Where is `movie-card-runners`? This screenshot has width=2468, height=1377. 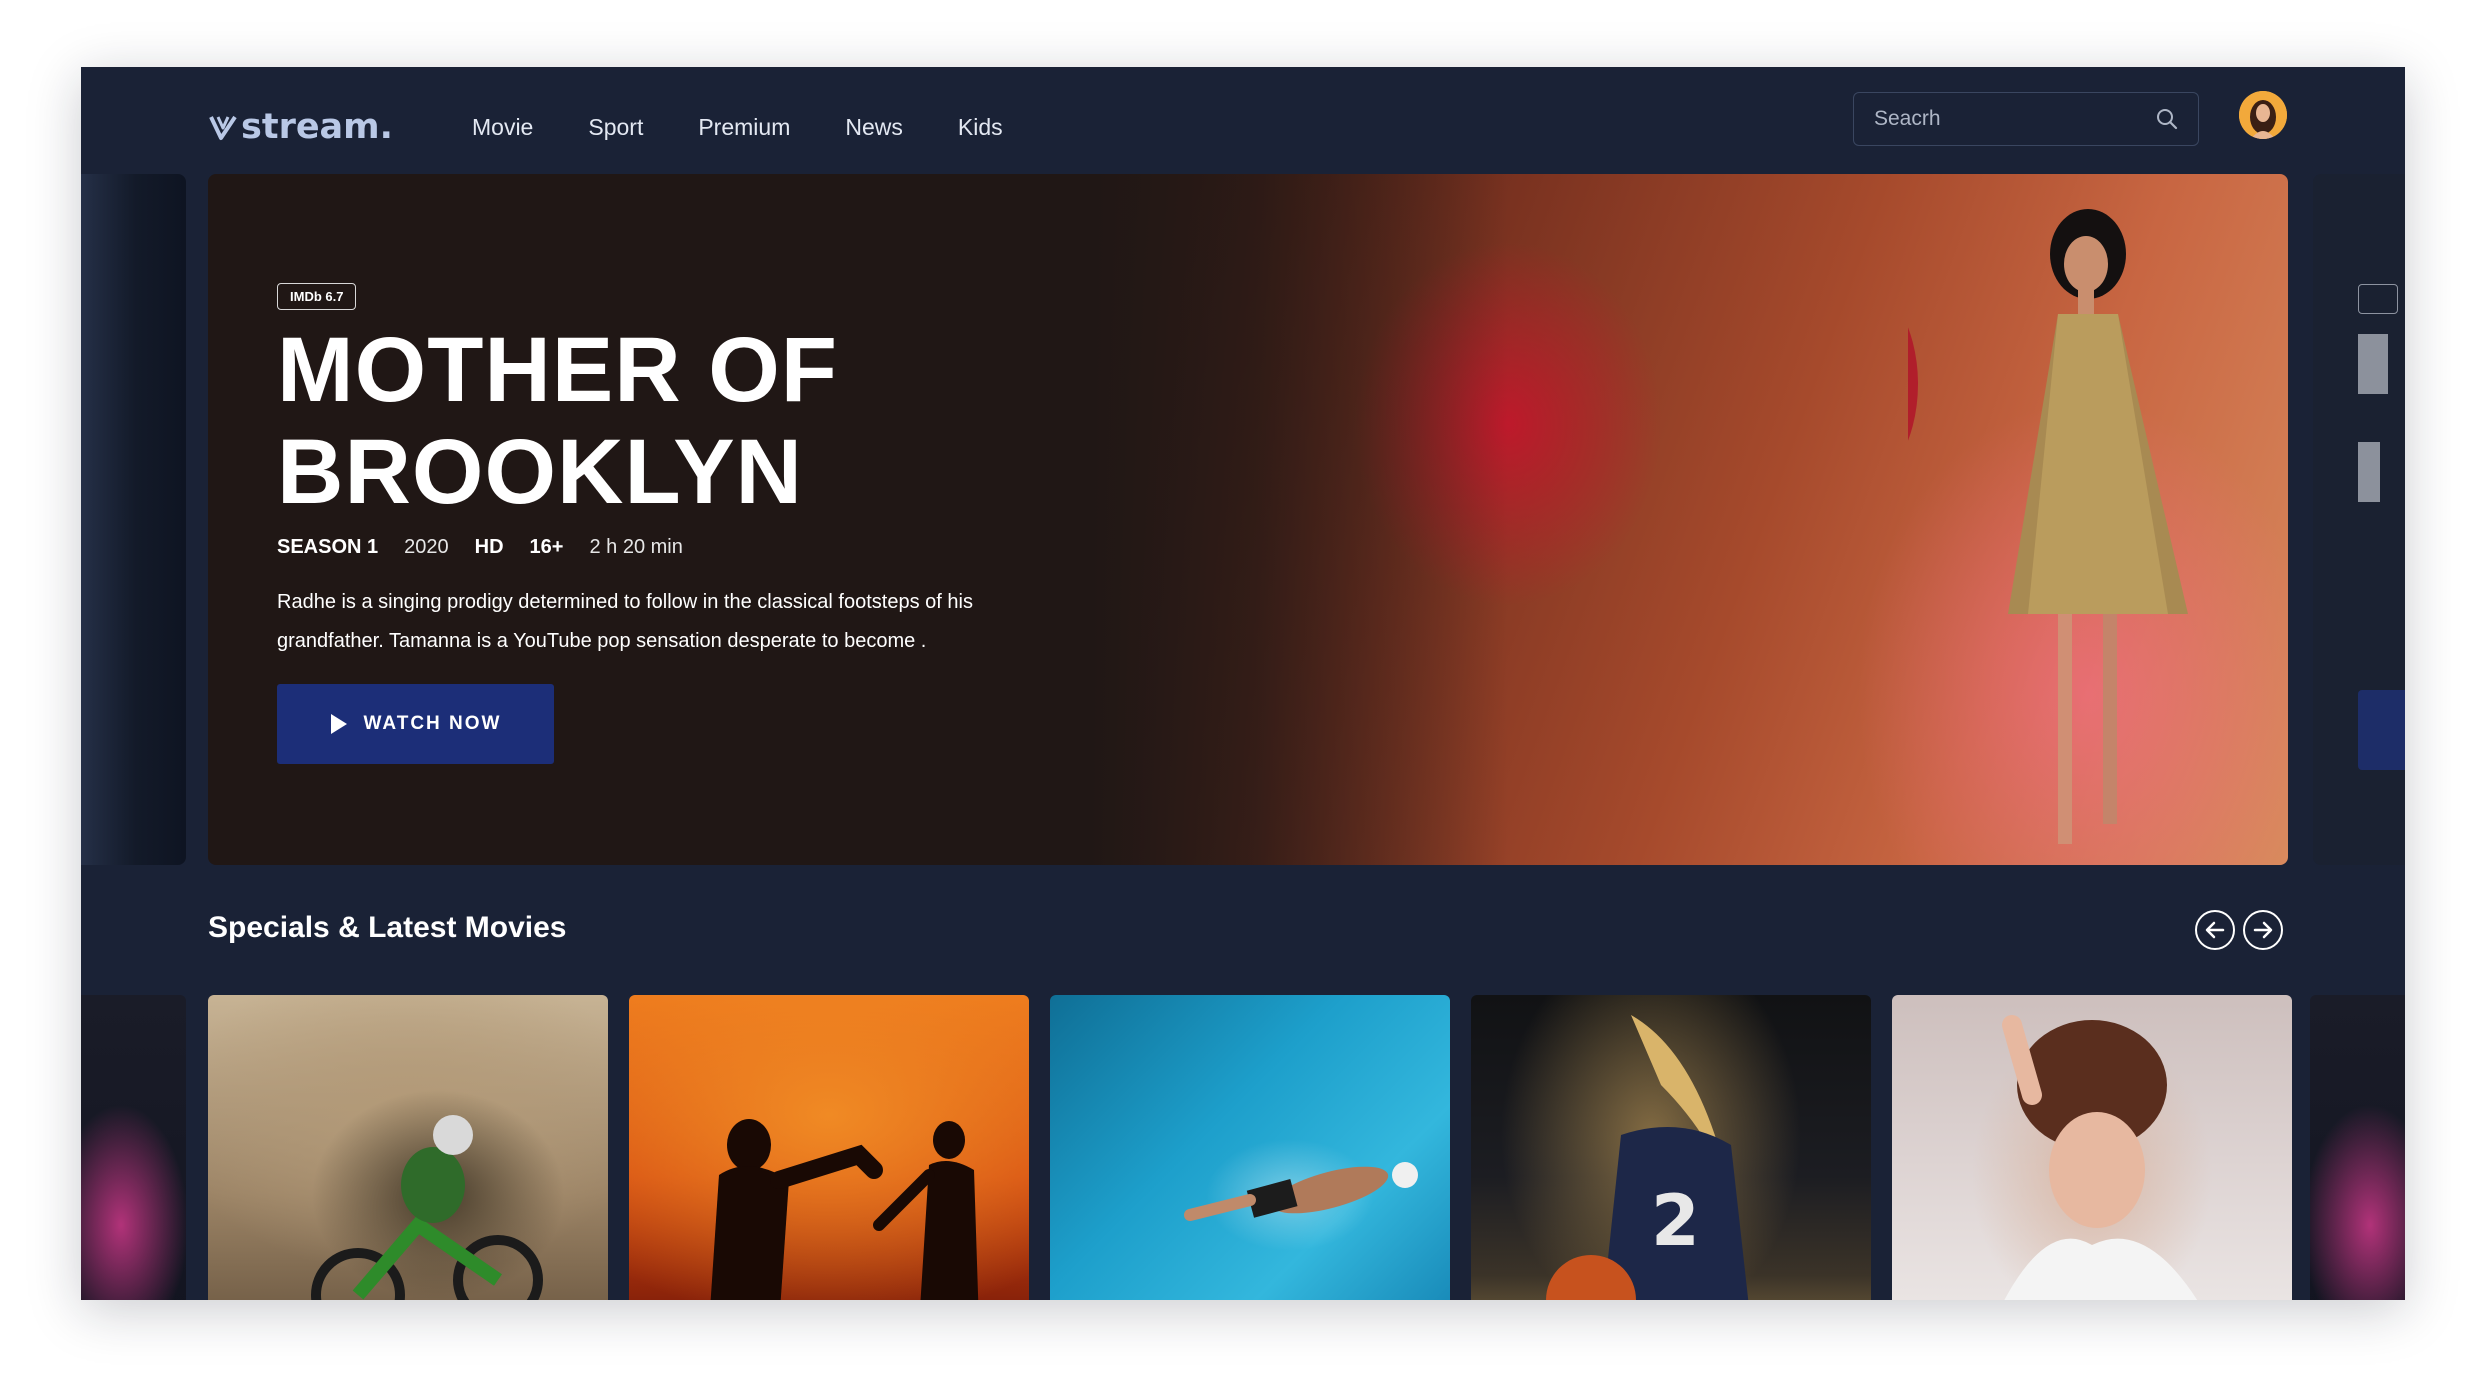 movie-card-runners is located at coordinates (829, 1147).